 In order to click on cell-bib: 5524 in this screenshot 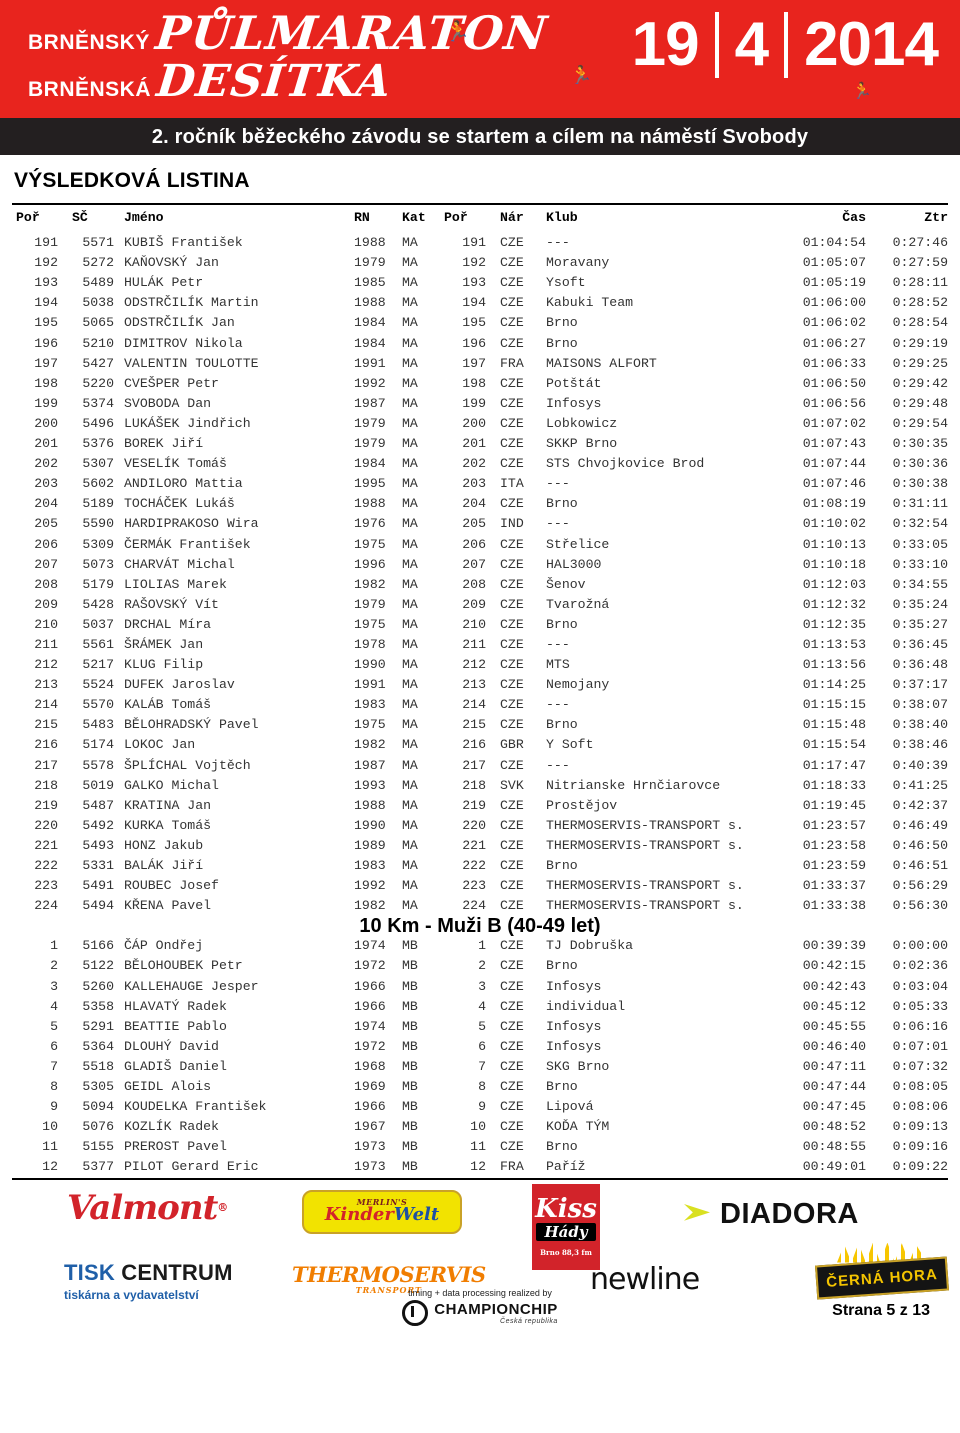, I will do `click(98, 685)`.